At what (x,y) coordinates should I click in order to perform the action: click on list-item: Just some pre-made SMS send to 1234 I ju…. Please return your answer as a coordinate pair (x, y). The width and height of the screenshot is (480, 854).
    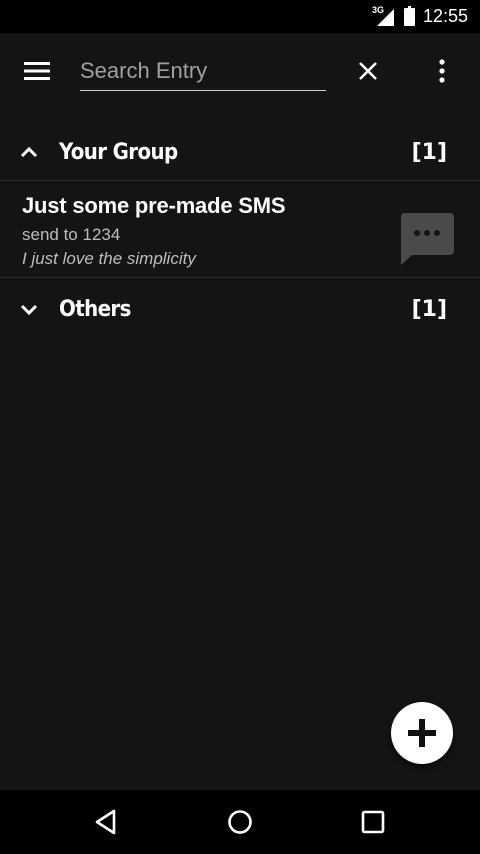
    Looking at the image, I should click on (240, 229).